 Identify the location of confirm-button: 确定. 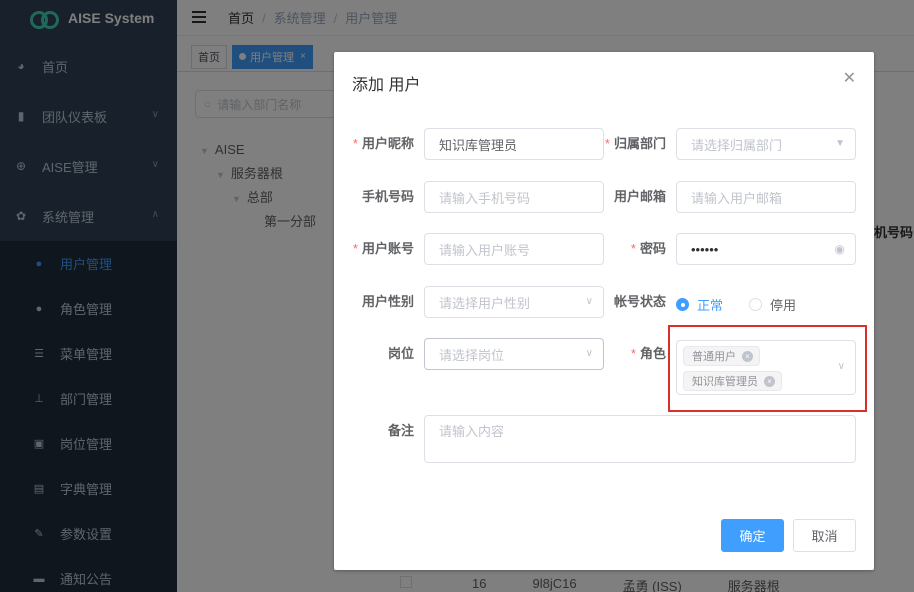
(752, 535).